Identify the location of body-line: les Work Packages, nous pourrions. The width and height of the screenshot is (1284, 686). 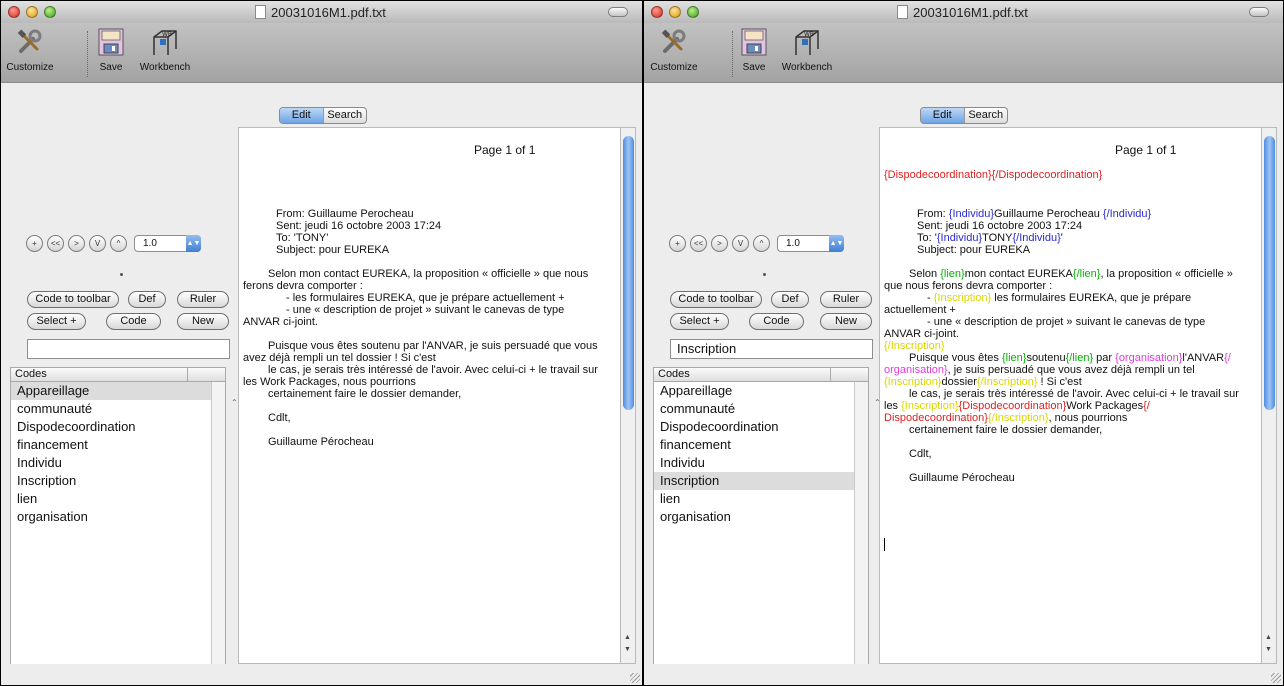
(329, 382).